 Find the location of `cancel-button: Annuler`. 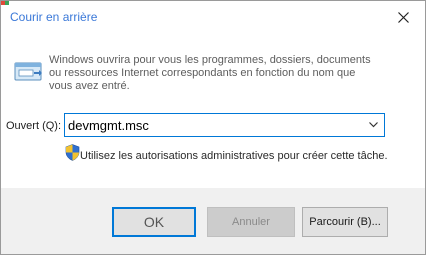

cancel-button: Annuler is located at coordinates (251, 222).